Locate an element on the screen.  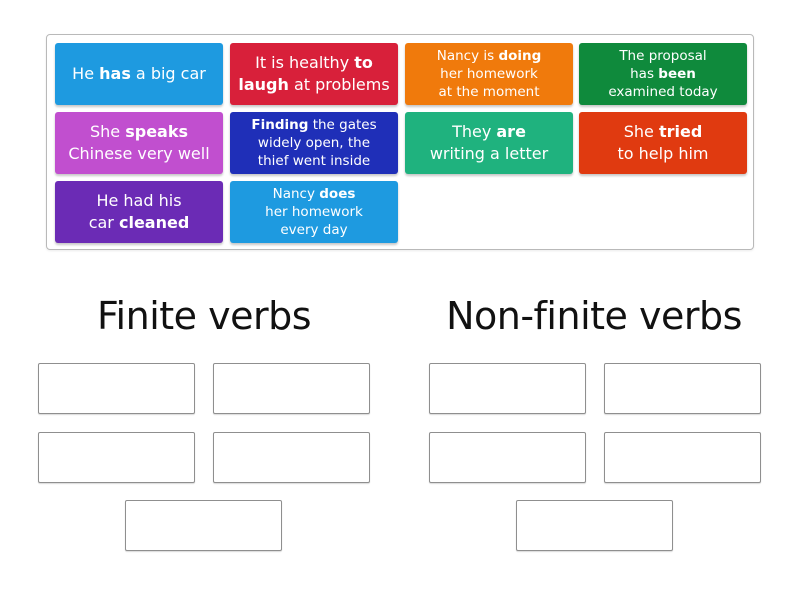
card-he-has-a-big-car: He has a big car is located at coordinates (139, 74).